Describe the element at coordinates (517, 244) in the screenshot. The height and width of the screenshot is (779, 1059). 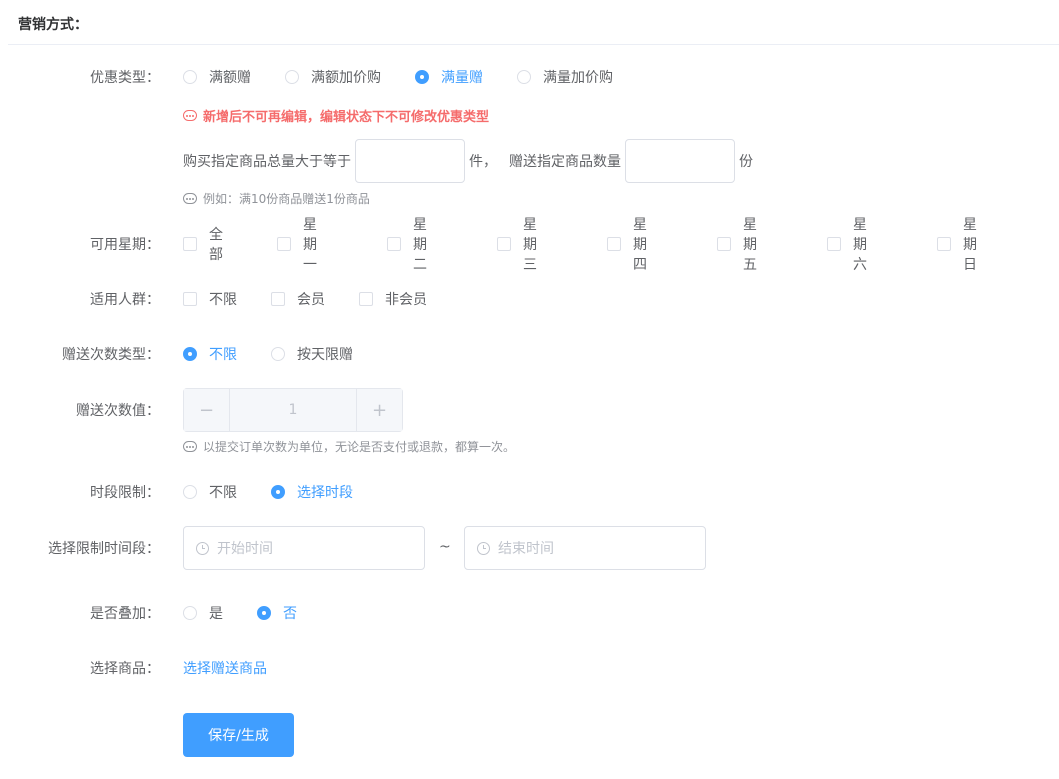
I see `checkbox-weekday-wed: 星期三` at that location.